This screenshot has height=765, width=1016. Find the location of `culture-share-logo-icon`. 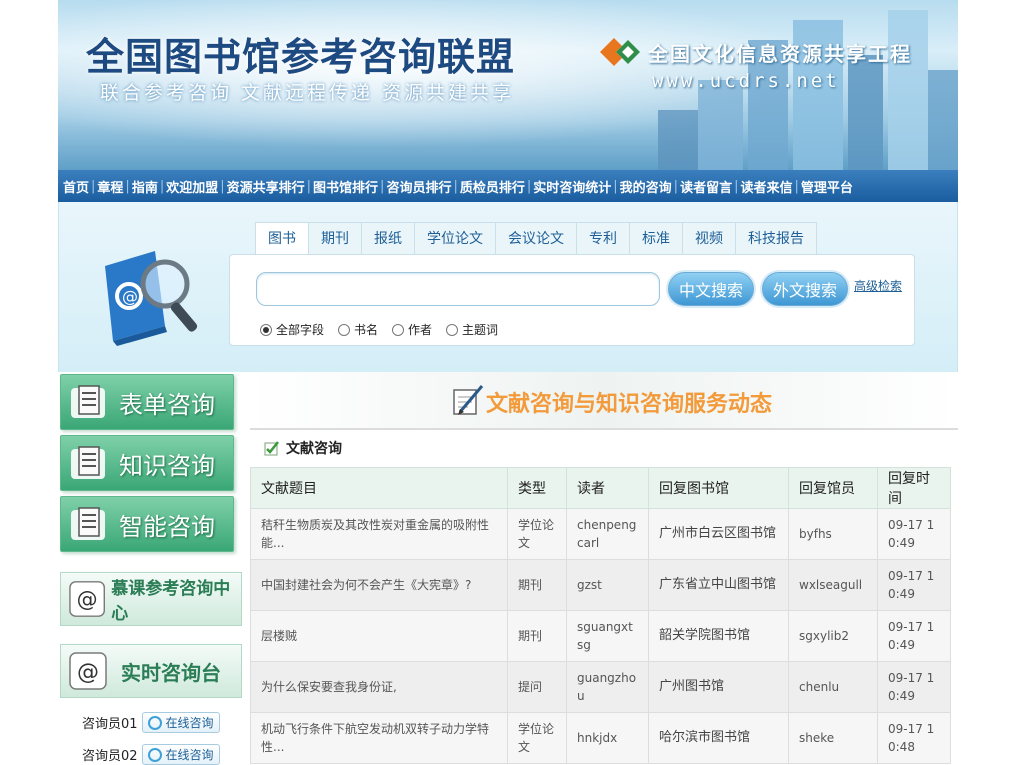

culture-share-logo-icon is located at coordinates (620, 52).